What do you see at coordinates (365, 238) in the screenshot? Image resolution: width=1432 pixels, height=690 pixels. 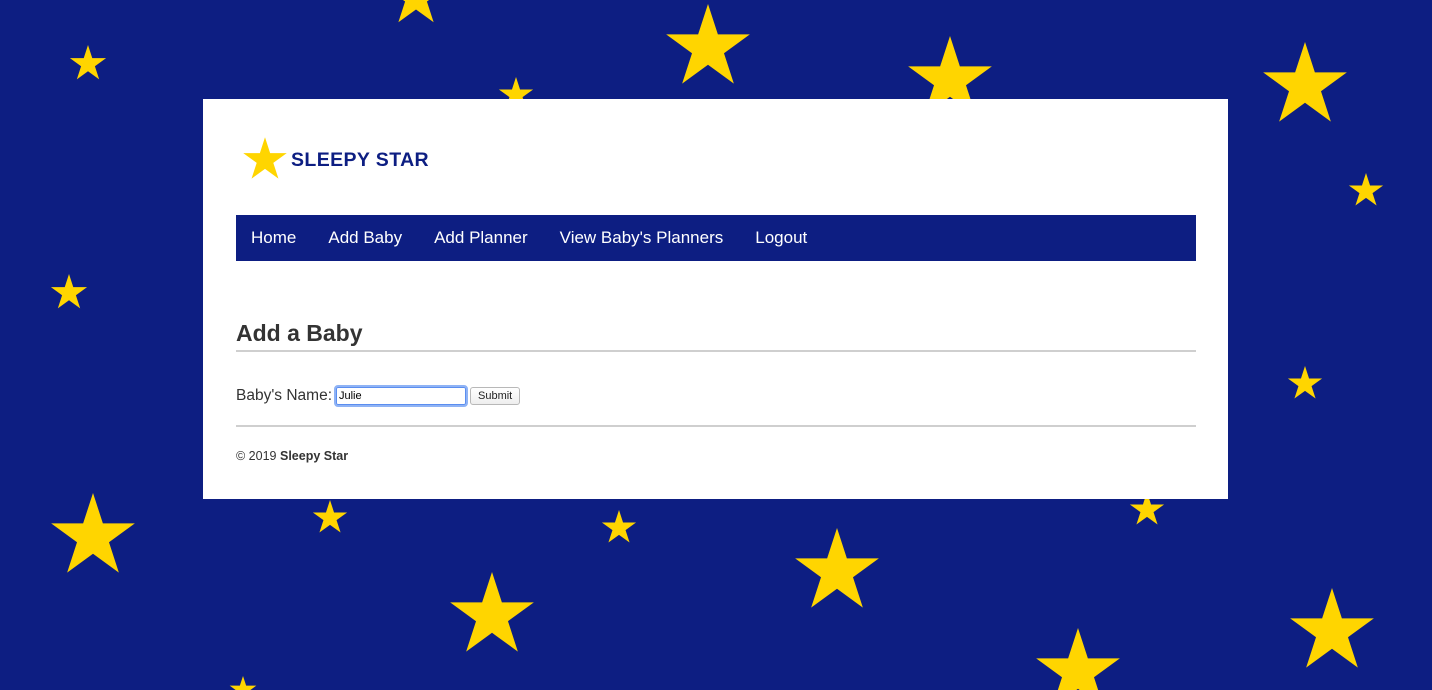 I see `nav-item-add-baby: Add Baby` at bounding box center [365, 238].